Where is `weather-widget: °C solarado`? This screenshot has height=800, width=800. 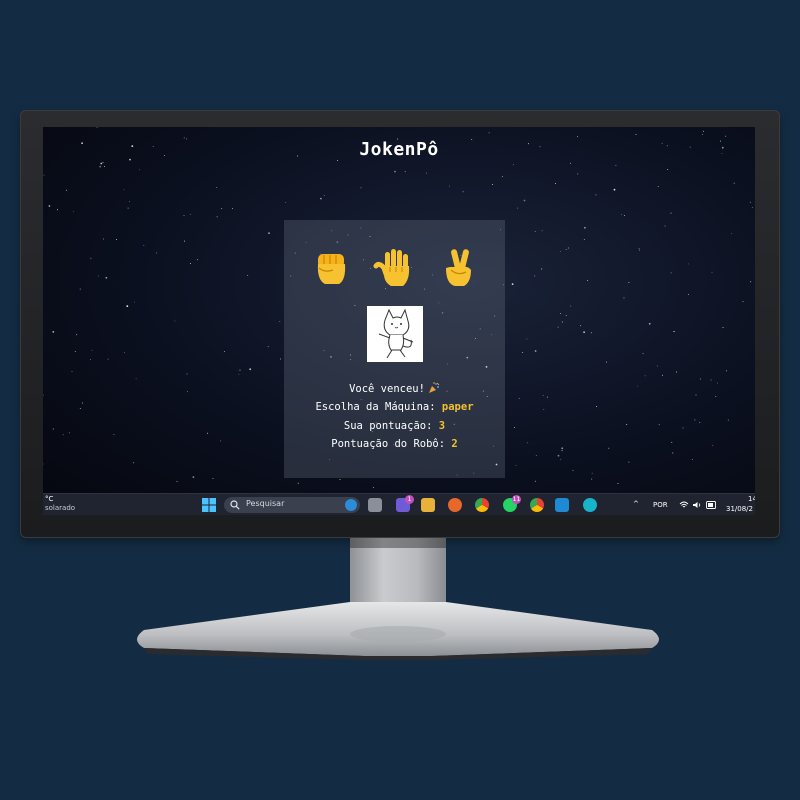
weather-widget: °C solarado is located at coordinates (60, 504).